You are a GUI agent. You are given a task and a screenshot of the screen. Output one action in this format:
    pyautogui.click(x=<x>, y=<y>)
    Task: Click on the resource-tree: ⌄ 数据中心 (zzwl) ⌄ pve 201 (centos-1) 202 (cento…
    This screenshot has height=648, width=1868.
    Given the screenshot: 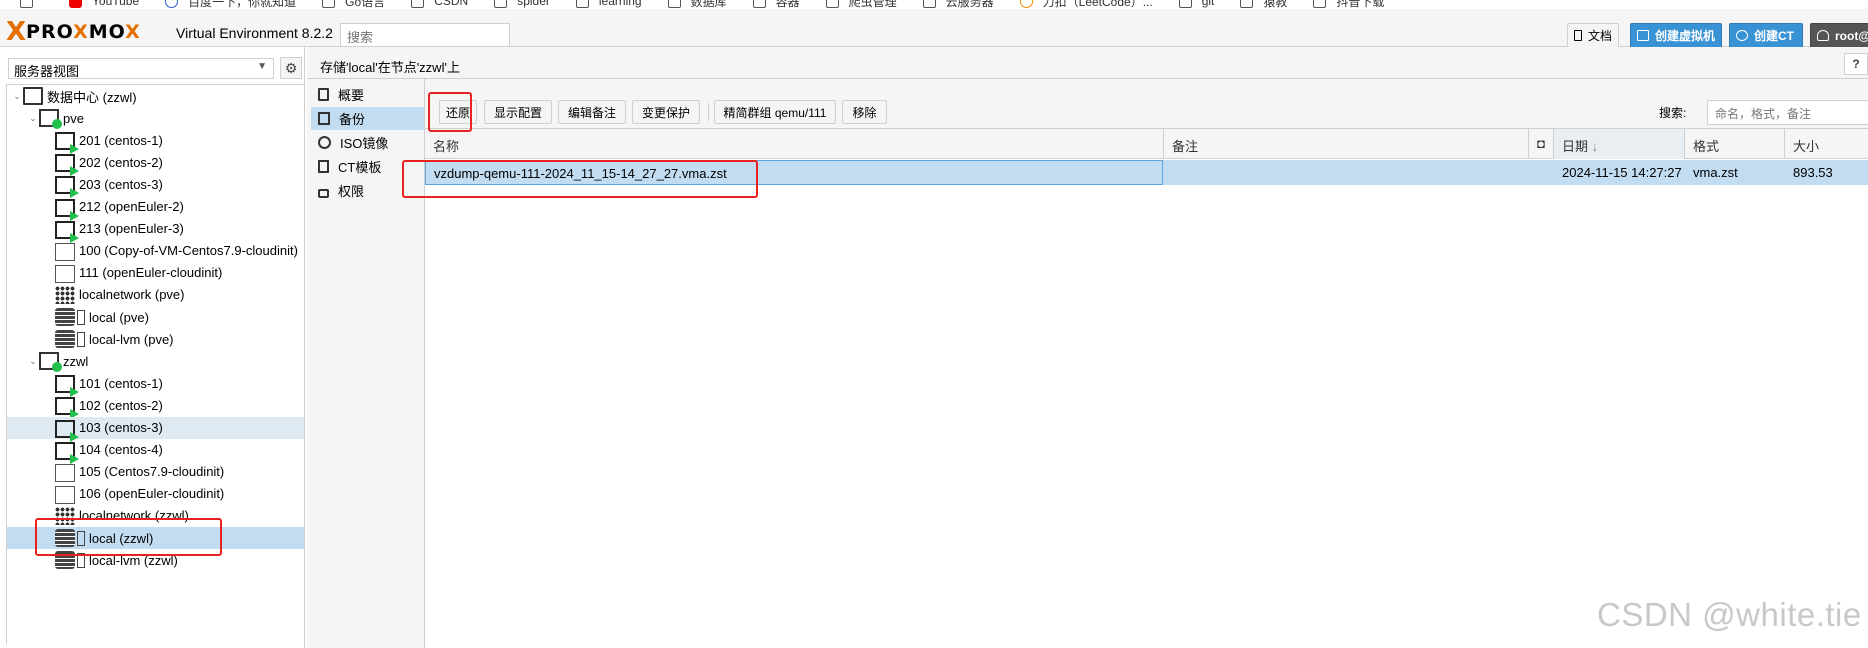 What is the action you would take?
    pyautogui.click(x=155, y=364)
    